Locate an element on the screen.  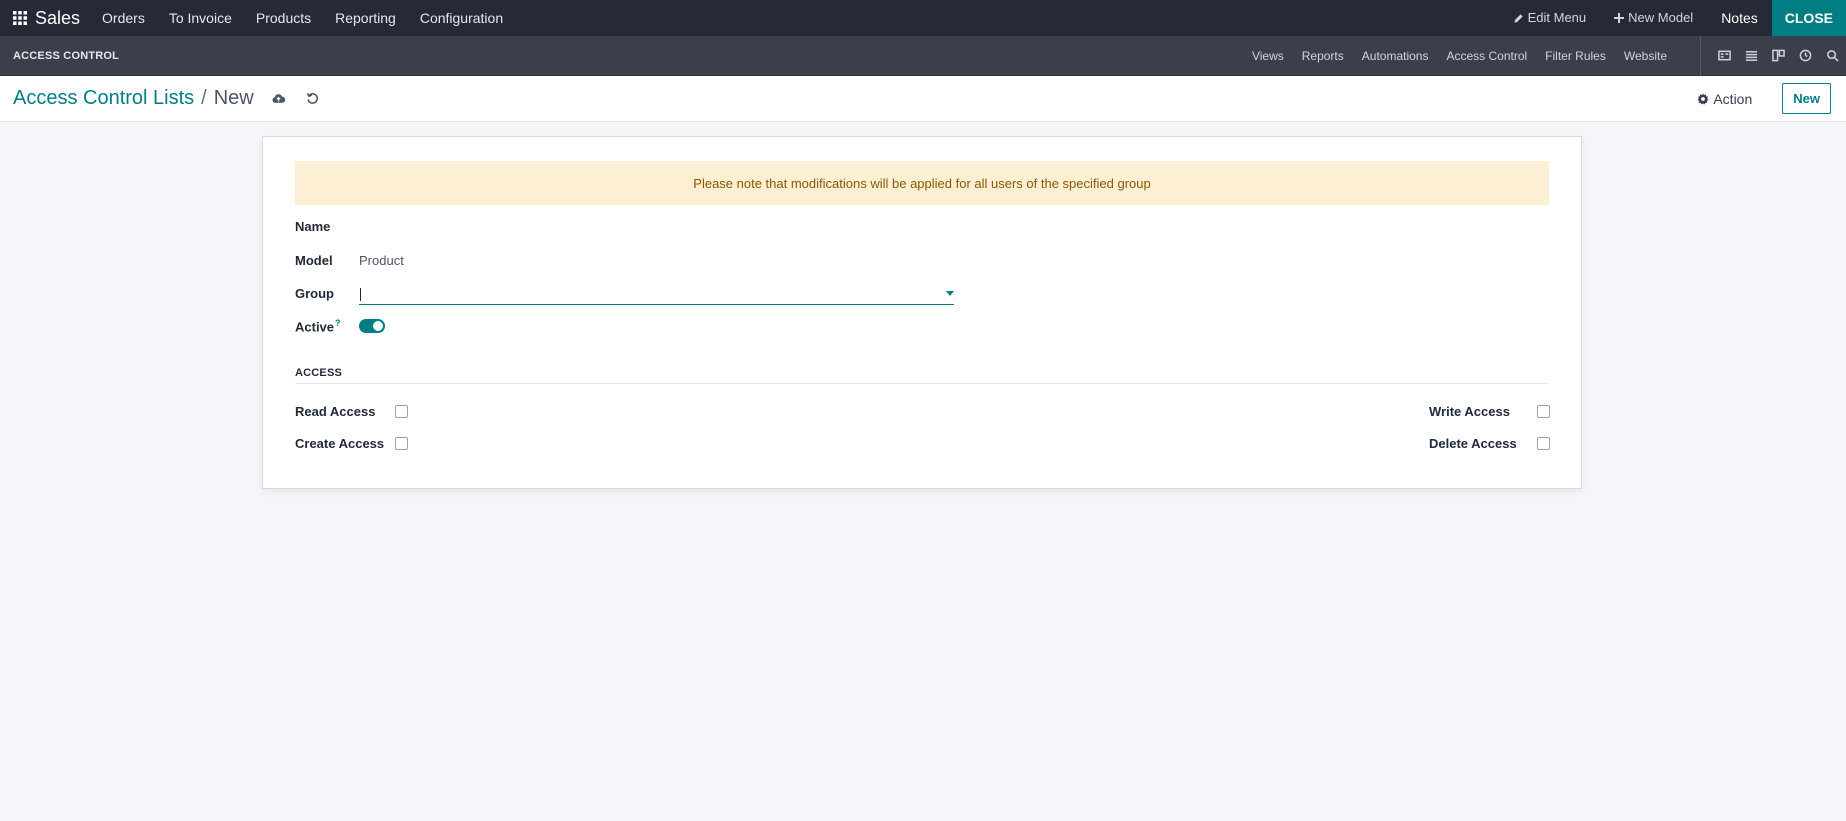
view-switcher is located at coordinates (1773, 55).